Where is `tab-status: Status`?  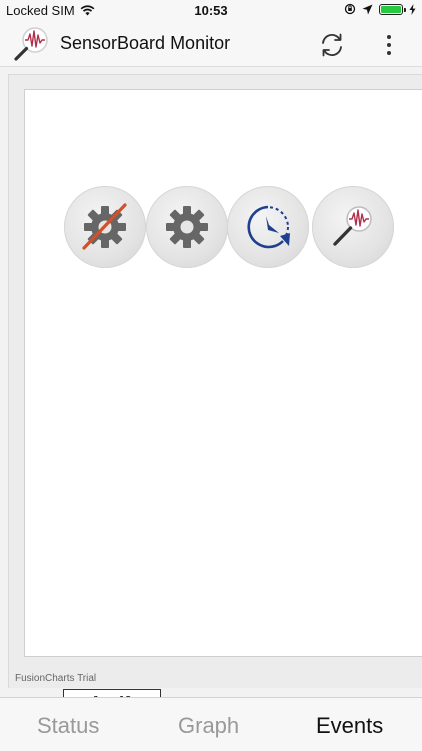 tab-status: Status is located at coordinates (68, 726).